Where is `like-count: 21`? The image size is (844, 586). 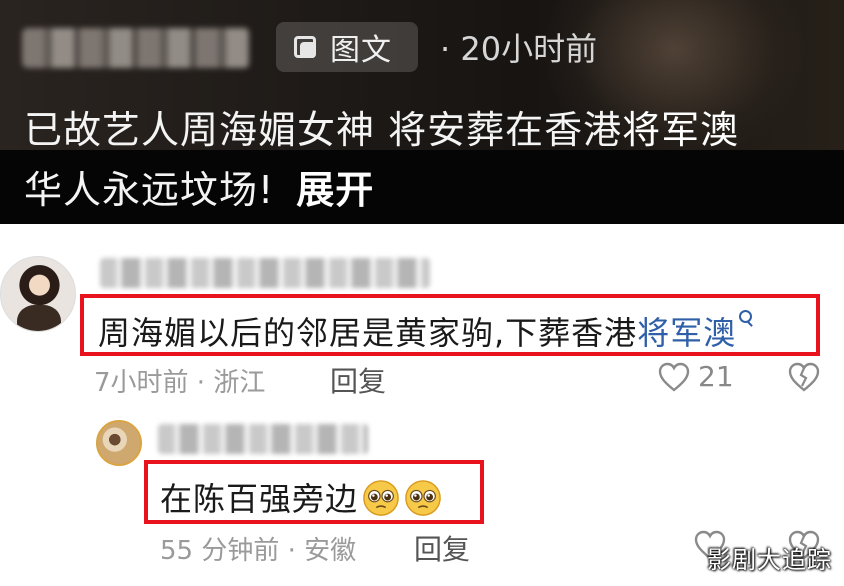
like-count: 21 is located at coordinates (716, 376).